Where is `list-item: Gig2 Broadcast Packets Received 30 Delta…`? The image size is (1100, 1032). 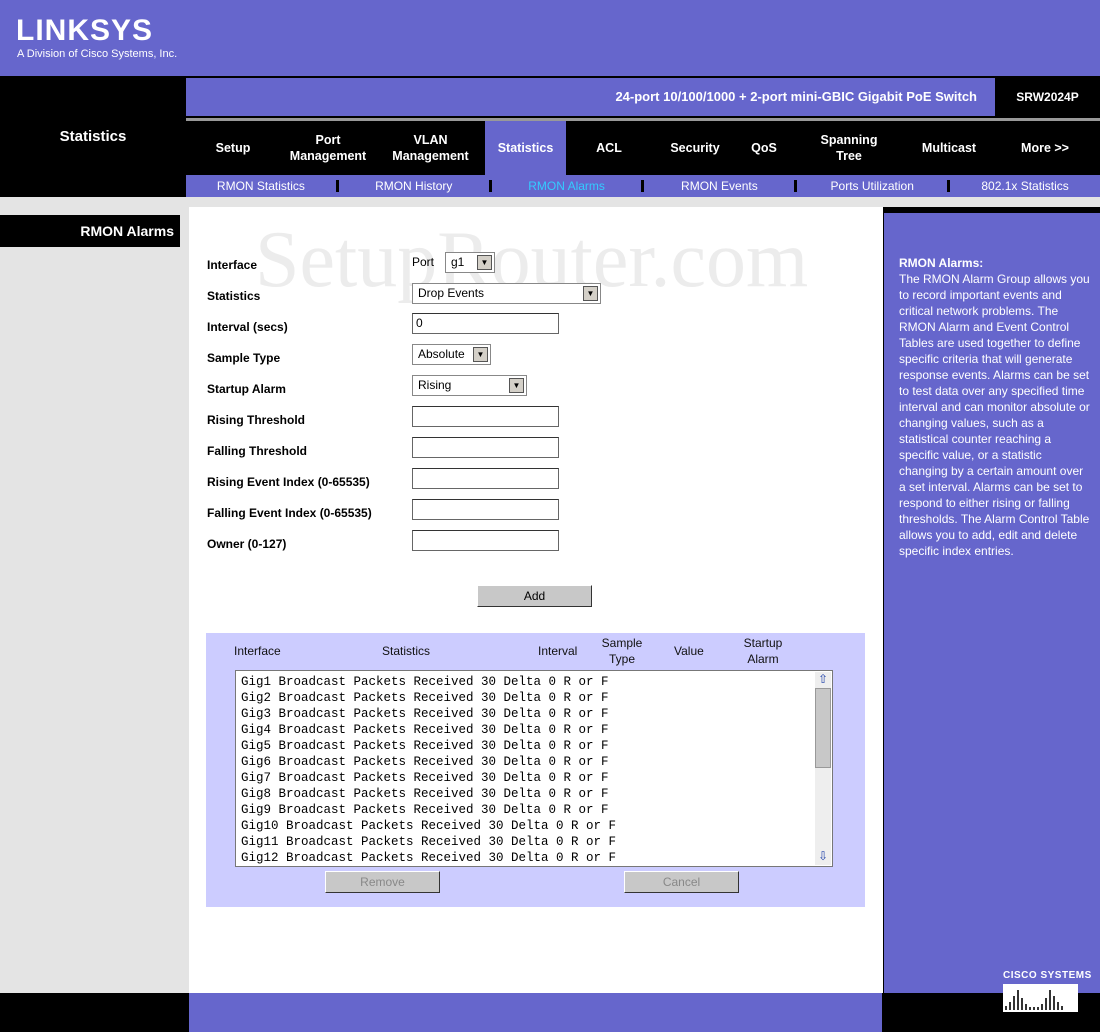 list-item: Gig2 Broadcast Packets Received 30 Delta… is located at coordinates (534, 698).